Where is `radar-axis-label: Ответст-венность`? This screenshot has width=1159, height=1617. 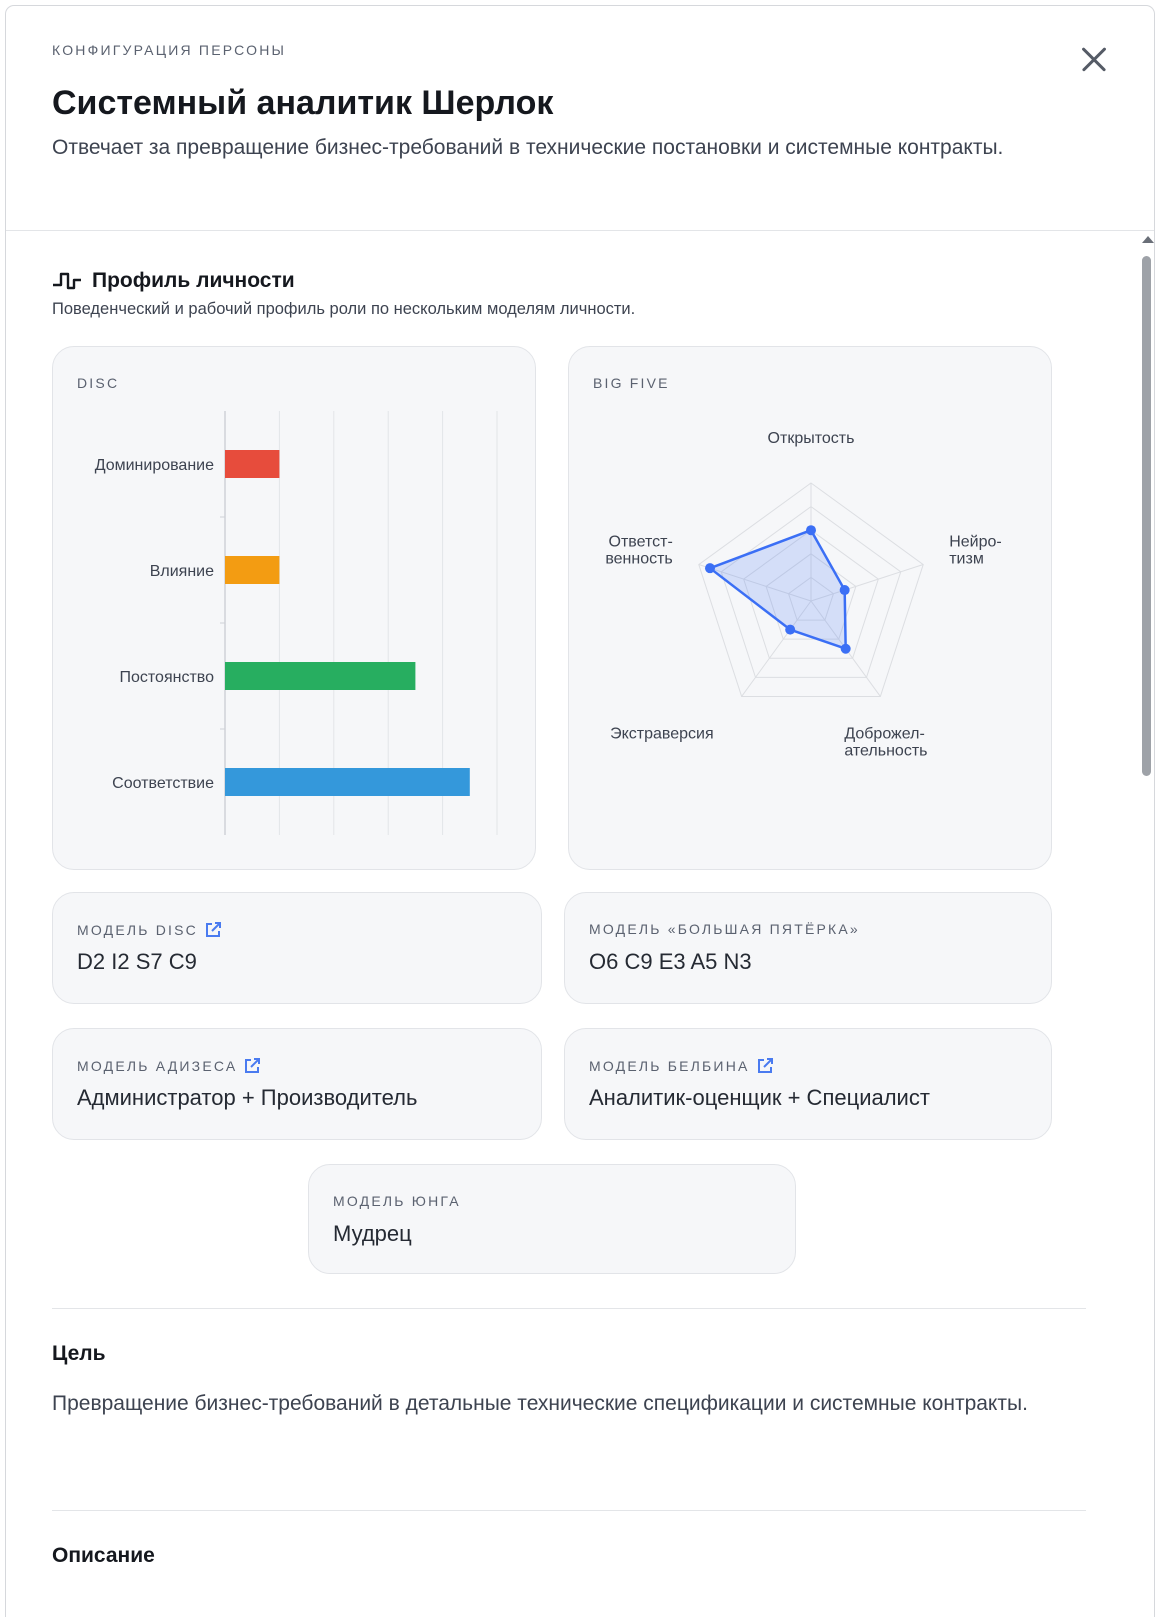
radar-axis-label: Ответст-венность is located at coordinates (638, 551).